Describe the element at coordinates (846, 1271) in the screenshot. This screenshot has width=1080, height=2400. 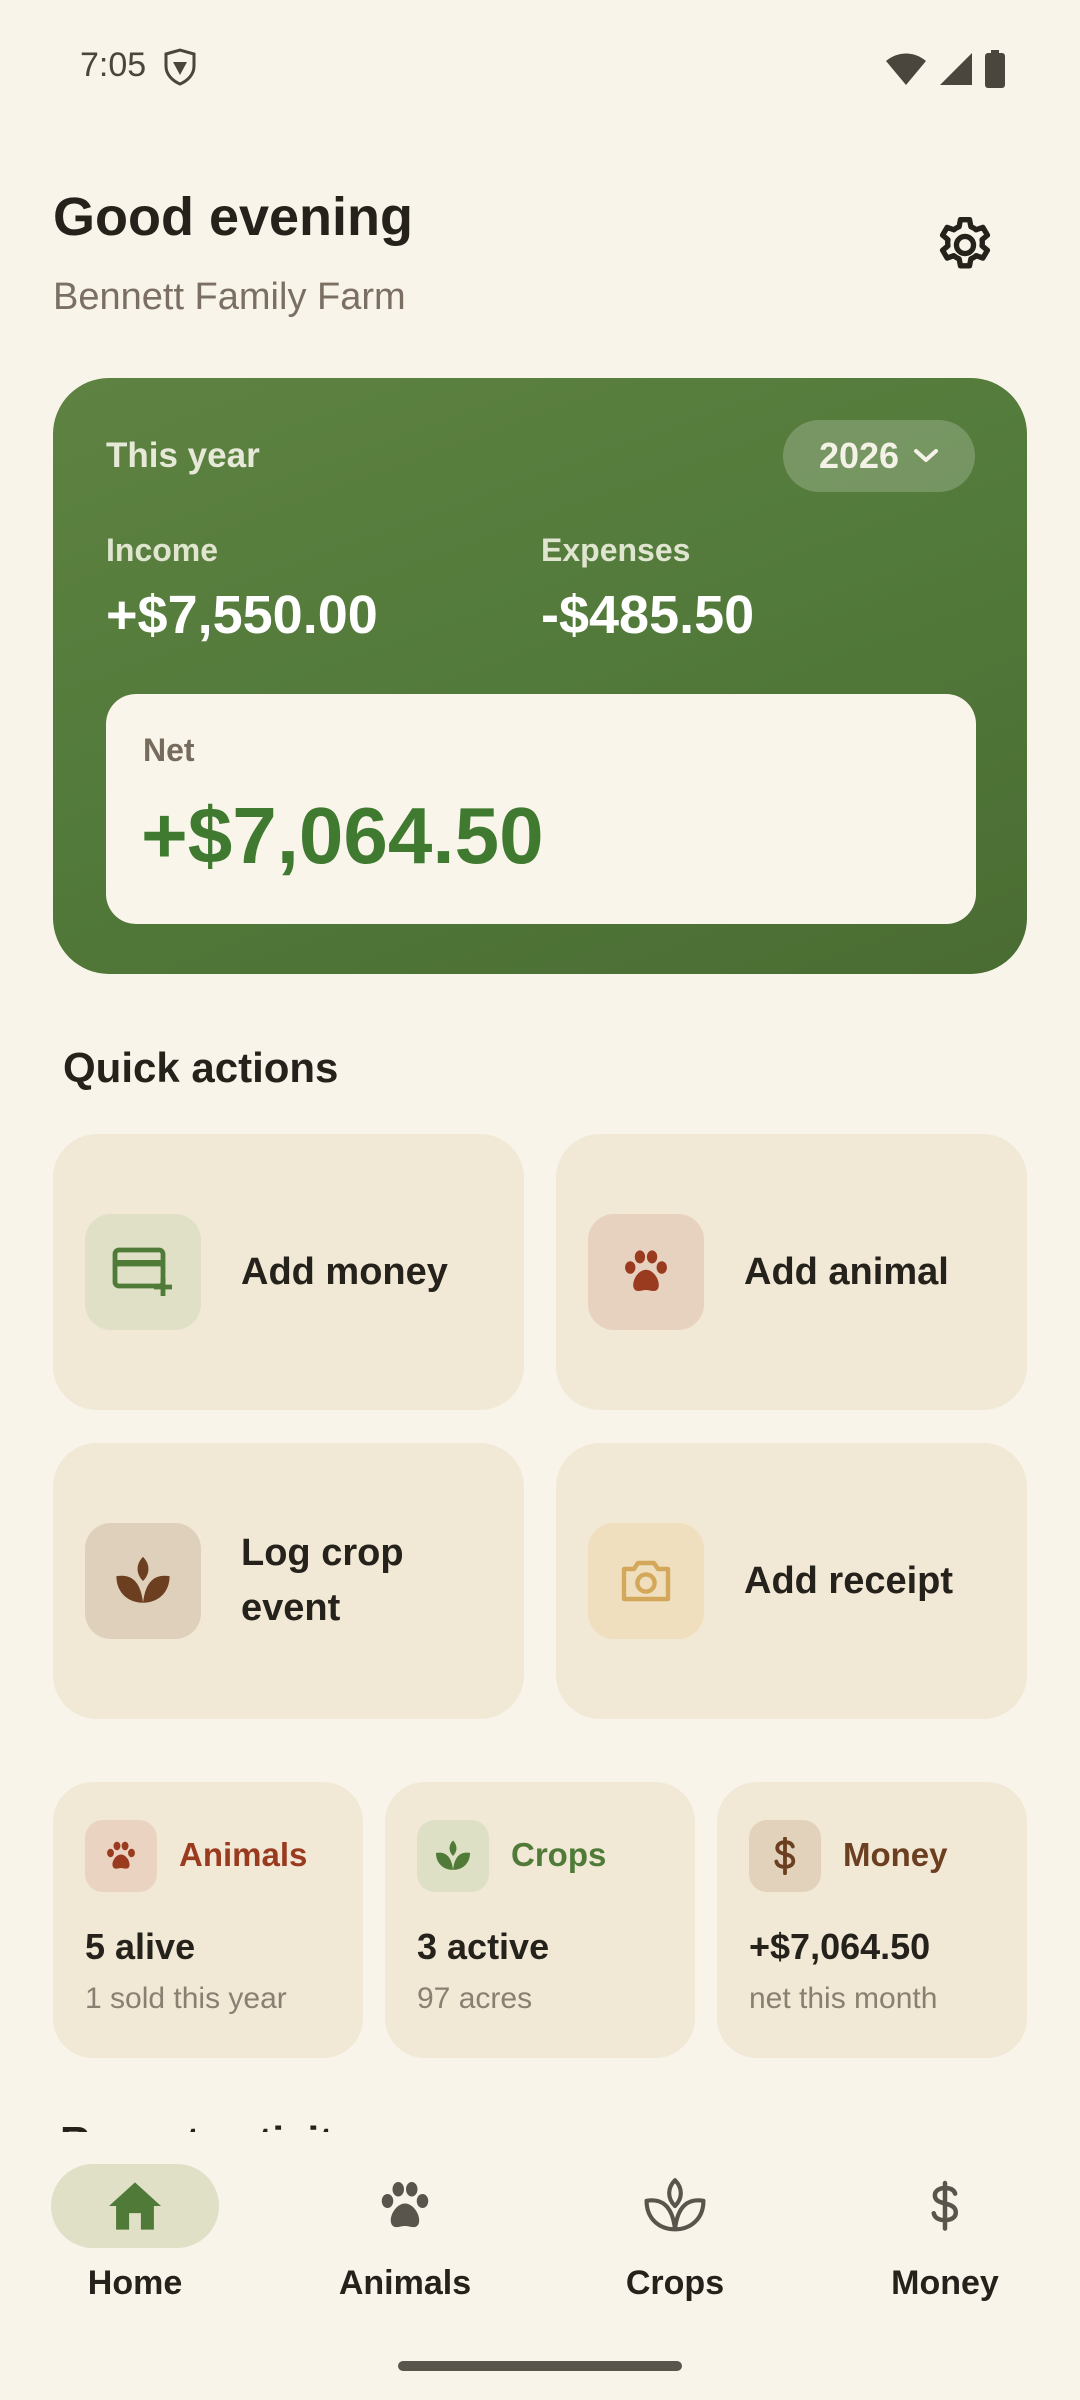
I see `add-animal-label: Add animal` at that location.